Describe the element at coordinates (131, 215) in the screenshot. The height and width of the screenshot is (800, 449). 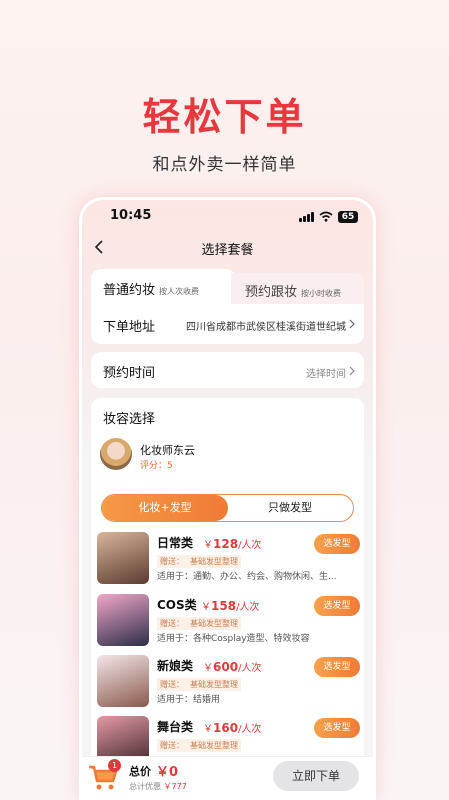
I see `status-time: 10:45` at that location.